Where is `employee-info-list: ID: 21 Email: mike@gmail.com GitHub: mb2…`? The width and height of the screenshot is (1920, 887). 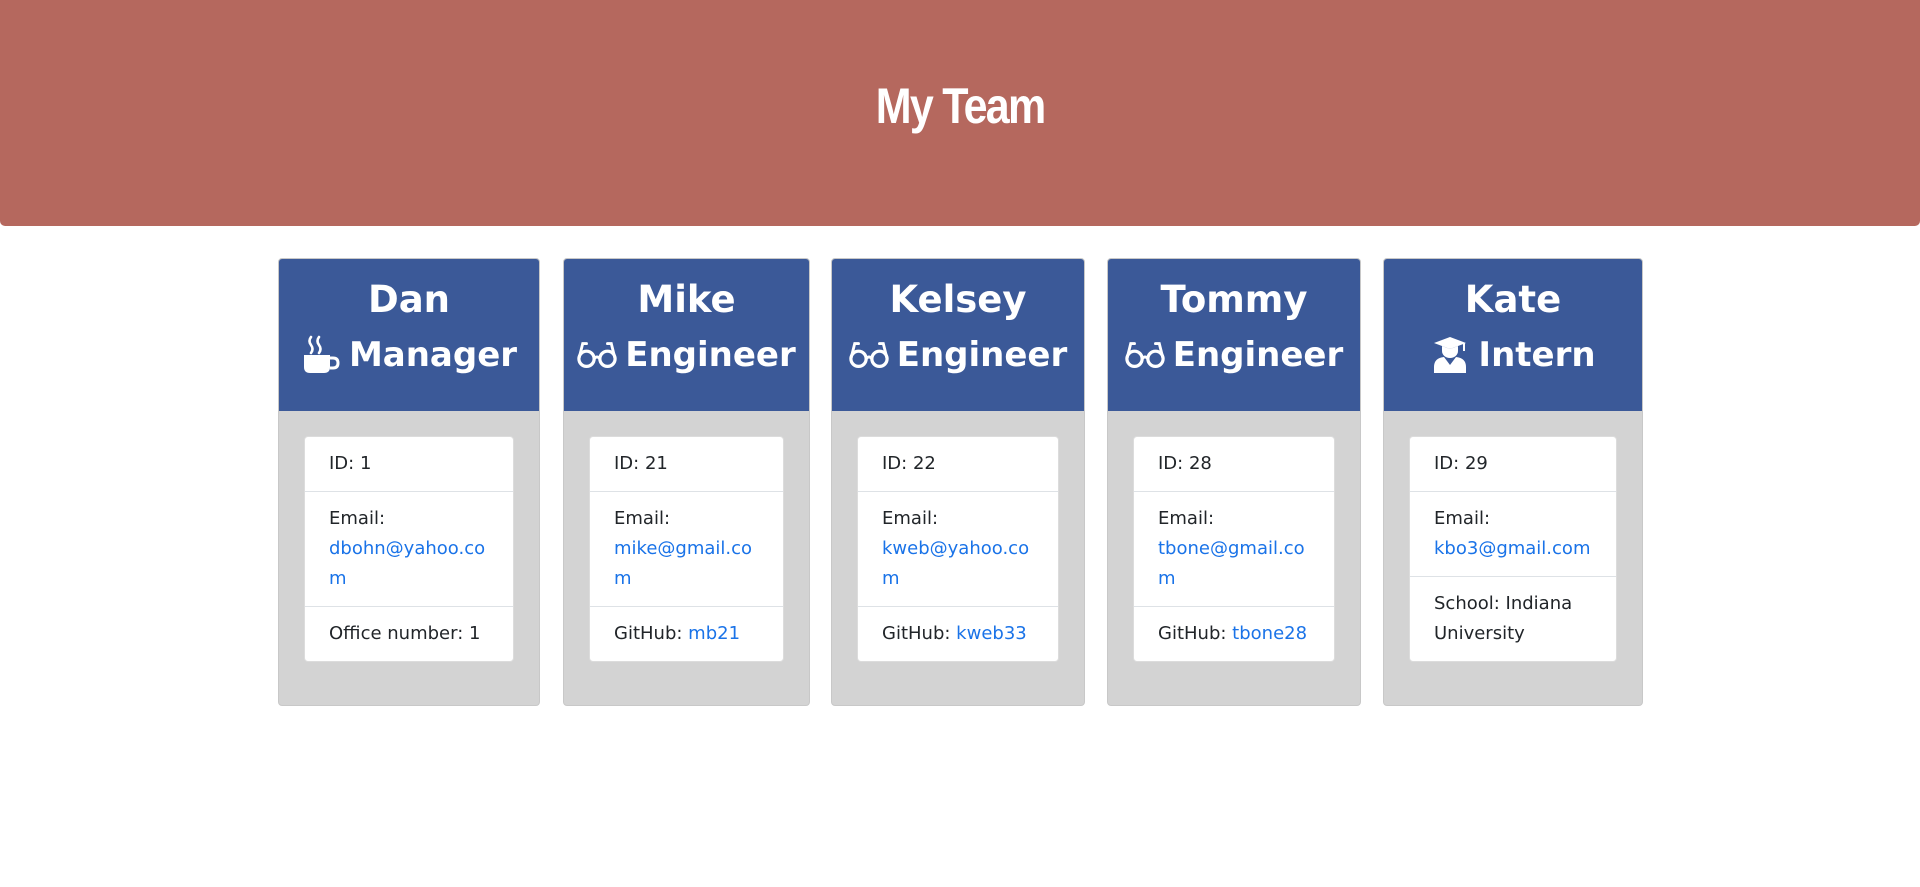
employee-info-list: ID: 21 Email: mike@gmail.com GitHub: mb2… is located at coordinates (686, 549).